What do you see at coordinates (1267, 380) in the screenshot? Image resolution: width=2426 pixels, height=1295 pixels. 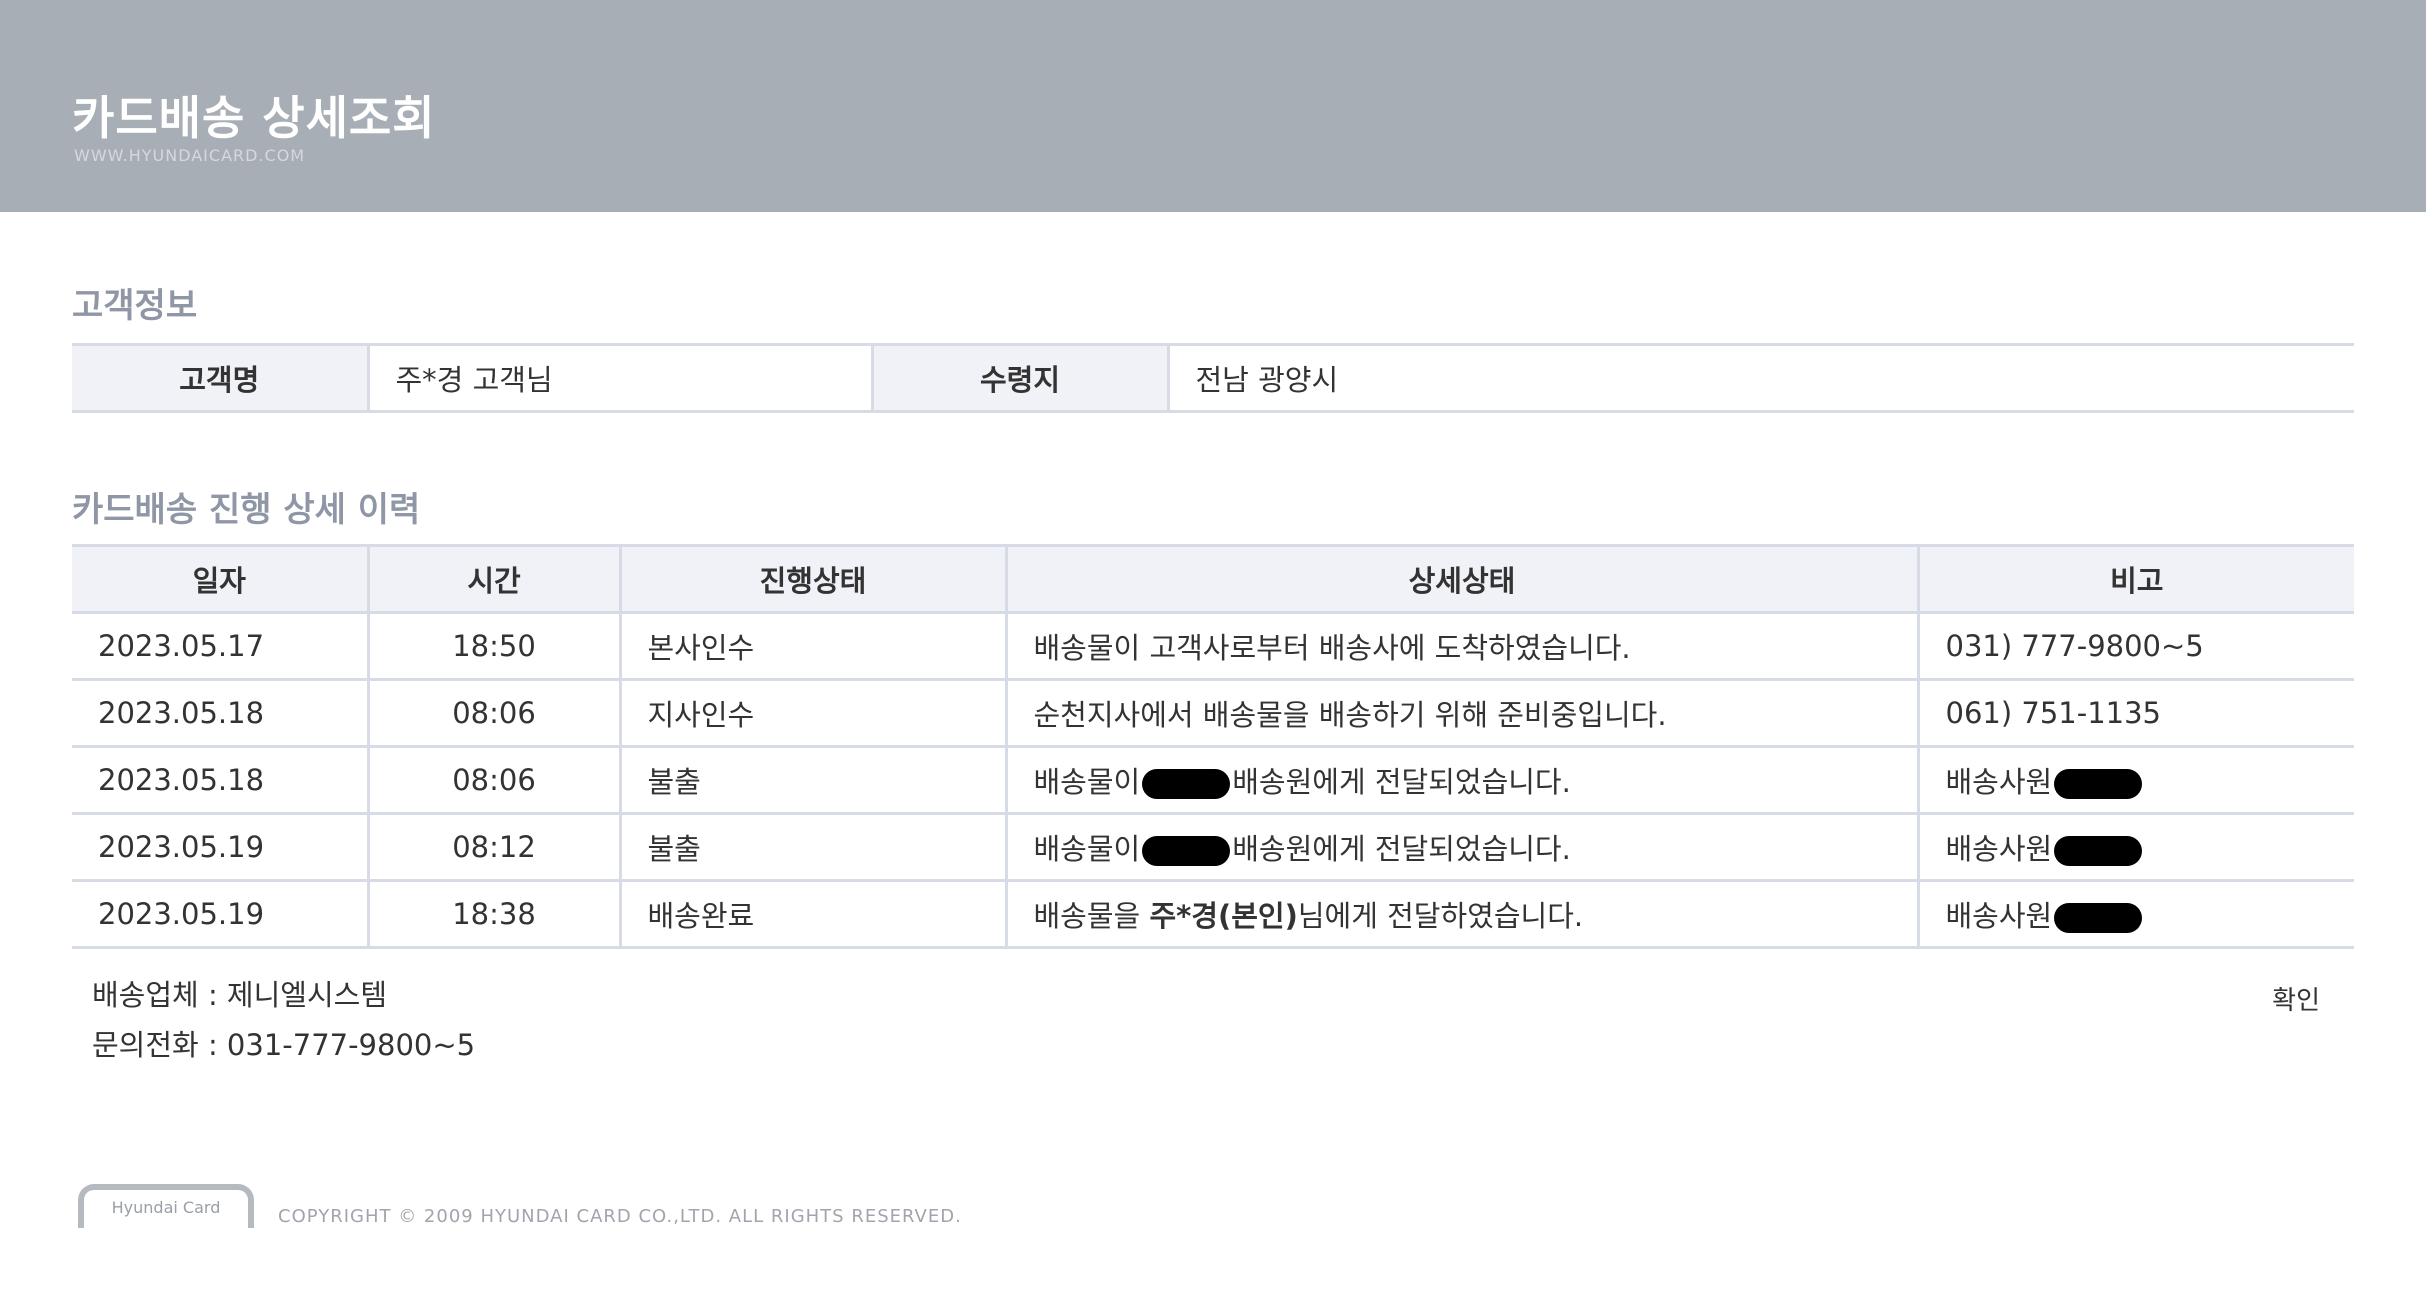 I see `destination-value: 전남 광양시` at bounding box center [1267, 380].